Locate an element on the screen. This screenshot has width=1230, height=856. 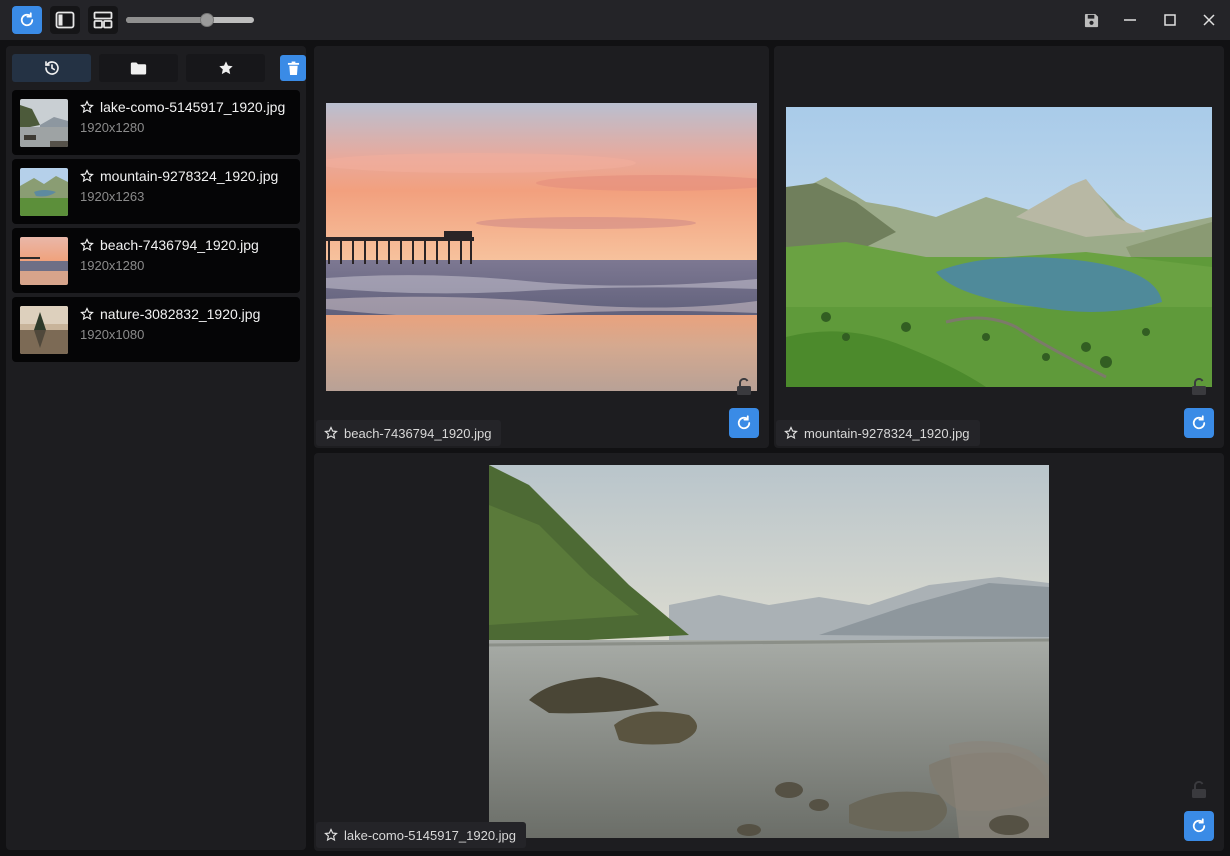
image-mountain is located at coordinates (999, 247).